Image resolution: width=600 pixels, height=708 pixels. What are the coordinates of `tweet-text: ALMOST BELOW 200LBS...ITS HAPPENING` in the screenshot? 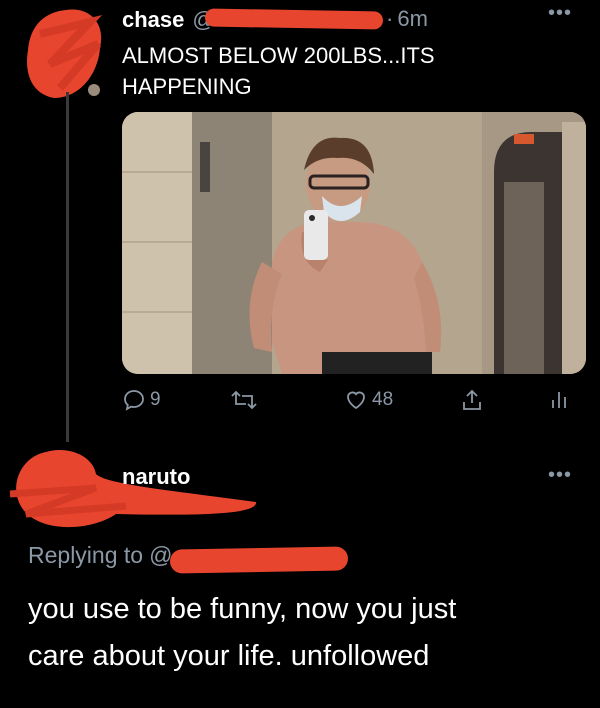 It's located at (278, 71).